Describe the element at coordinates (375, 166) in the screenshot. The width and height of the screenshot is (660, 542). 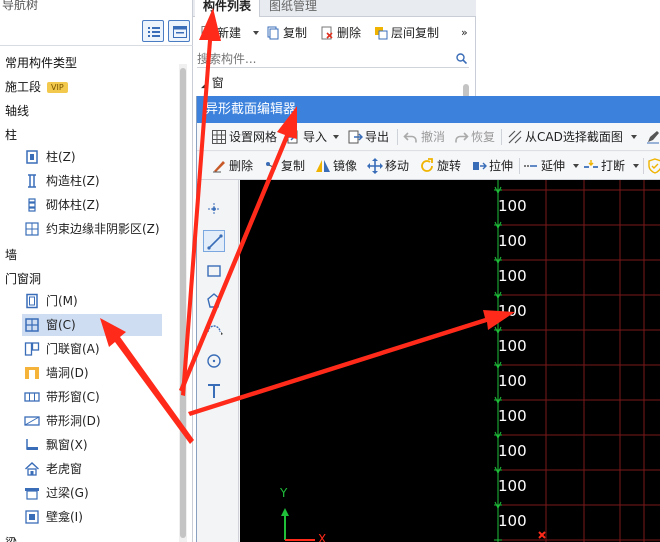
I see `move-icon` at that location.